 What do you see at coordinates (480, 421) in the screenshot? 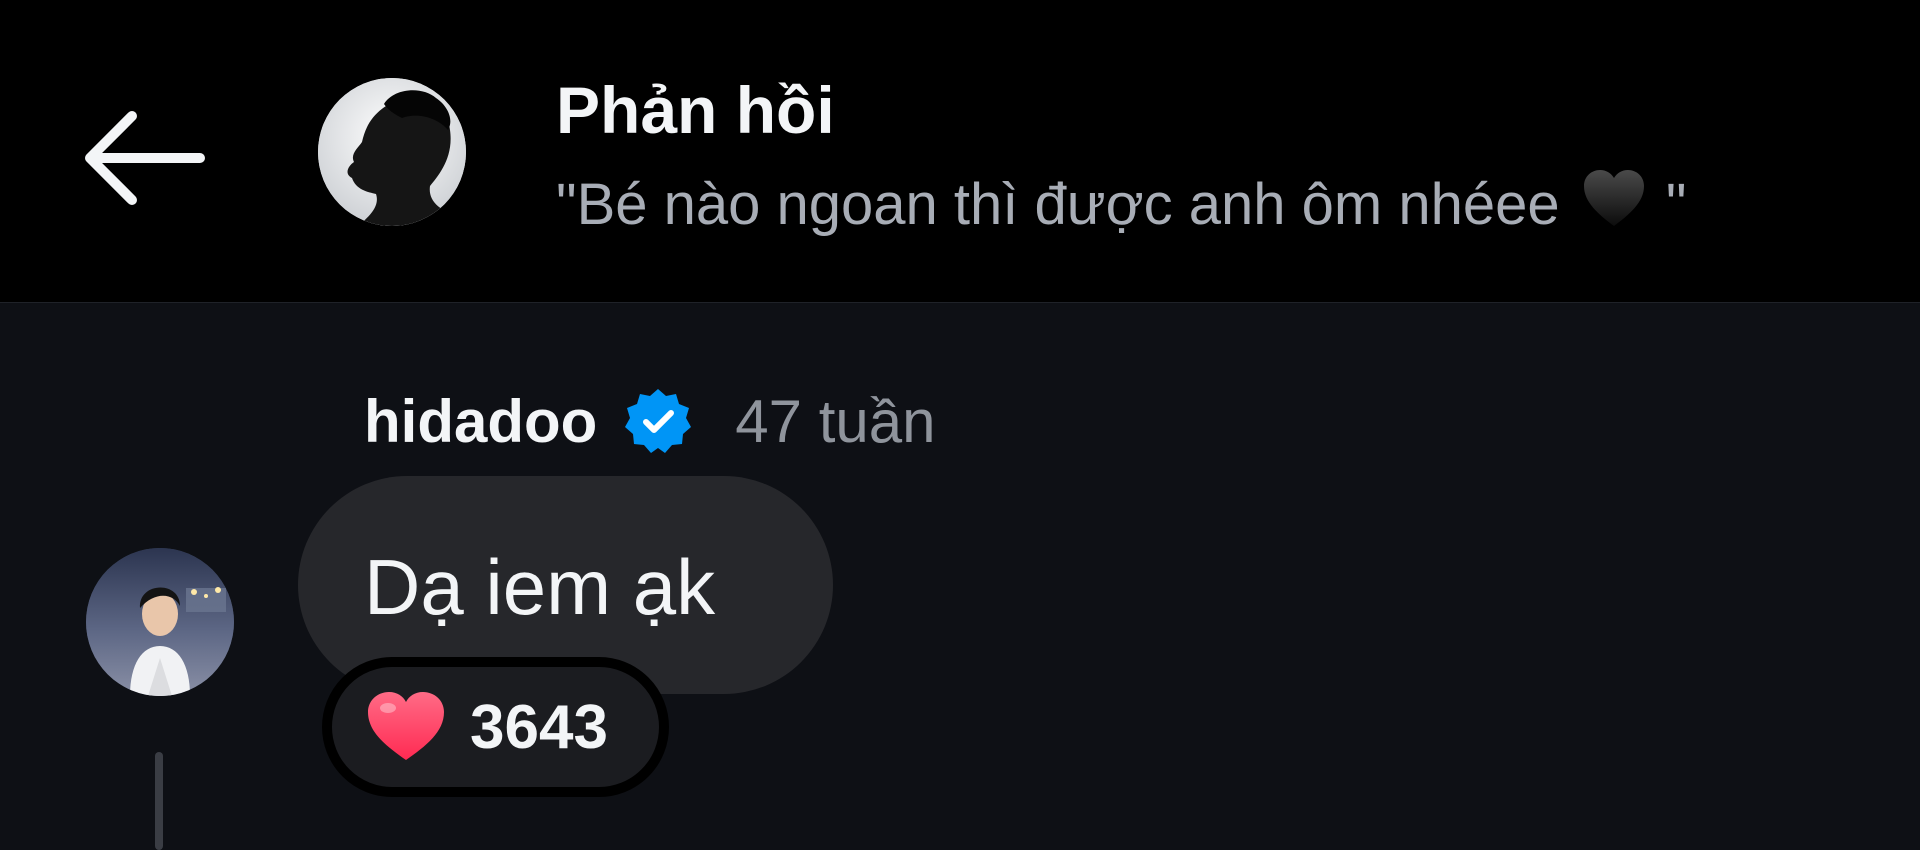
I see `username-link: hidadoo` at bounding box center [480, 421].